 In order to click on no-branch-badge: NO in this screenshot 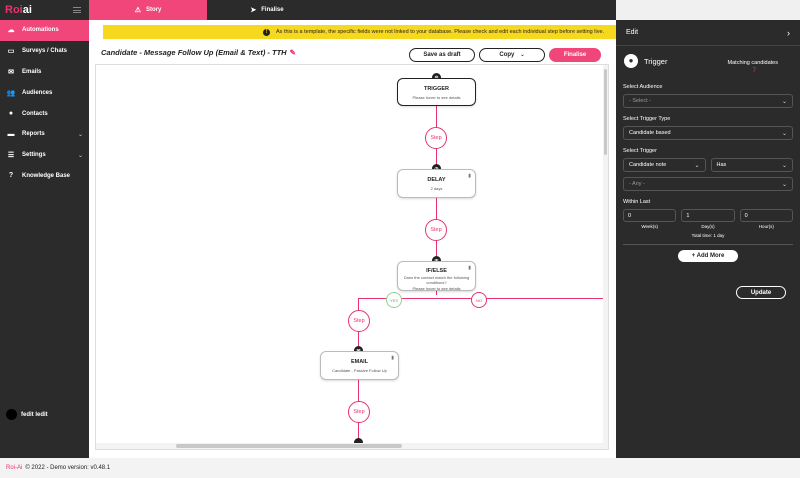, I will do `click(479, 300)`.